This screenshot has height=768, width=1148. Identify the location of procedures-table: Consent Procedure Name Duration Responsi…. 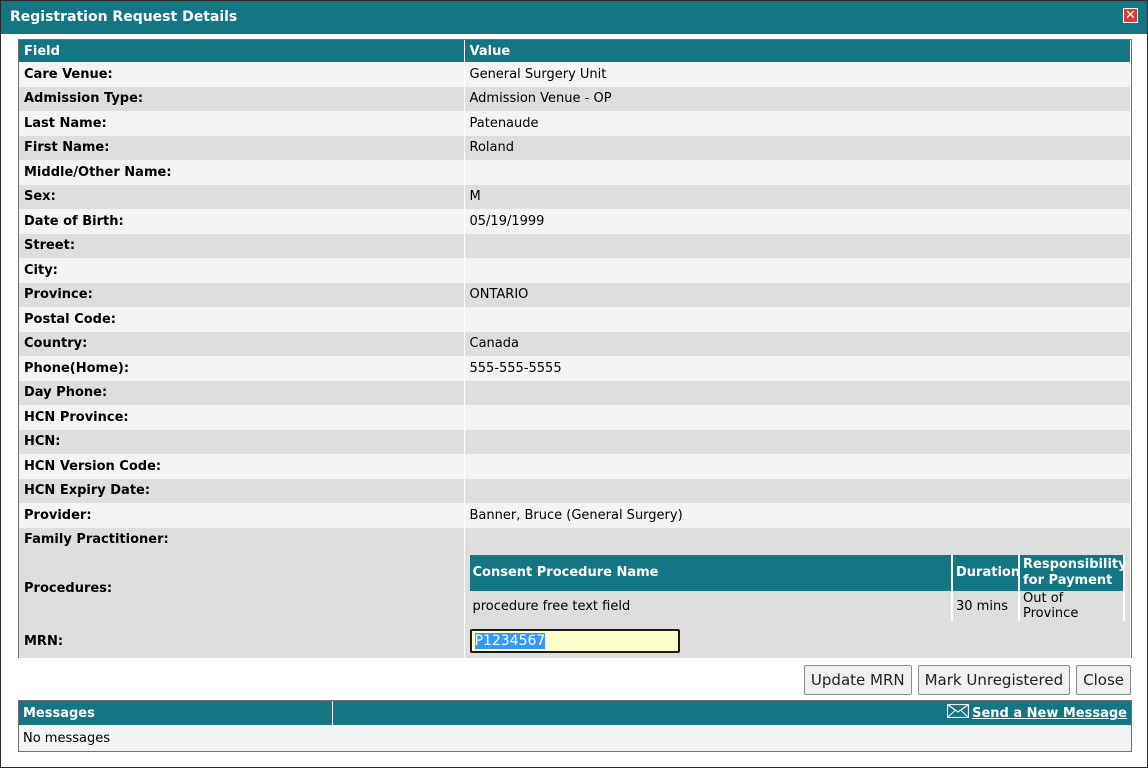
(798, 588).